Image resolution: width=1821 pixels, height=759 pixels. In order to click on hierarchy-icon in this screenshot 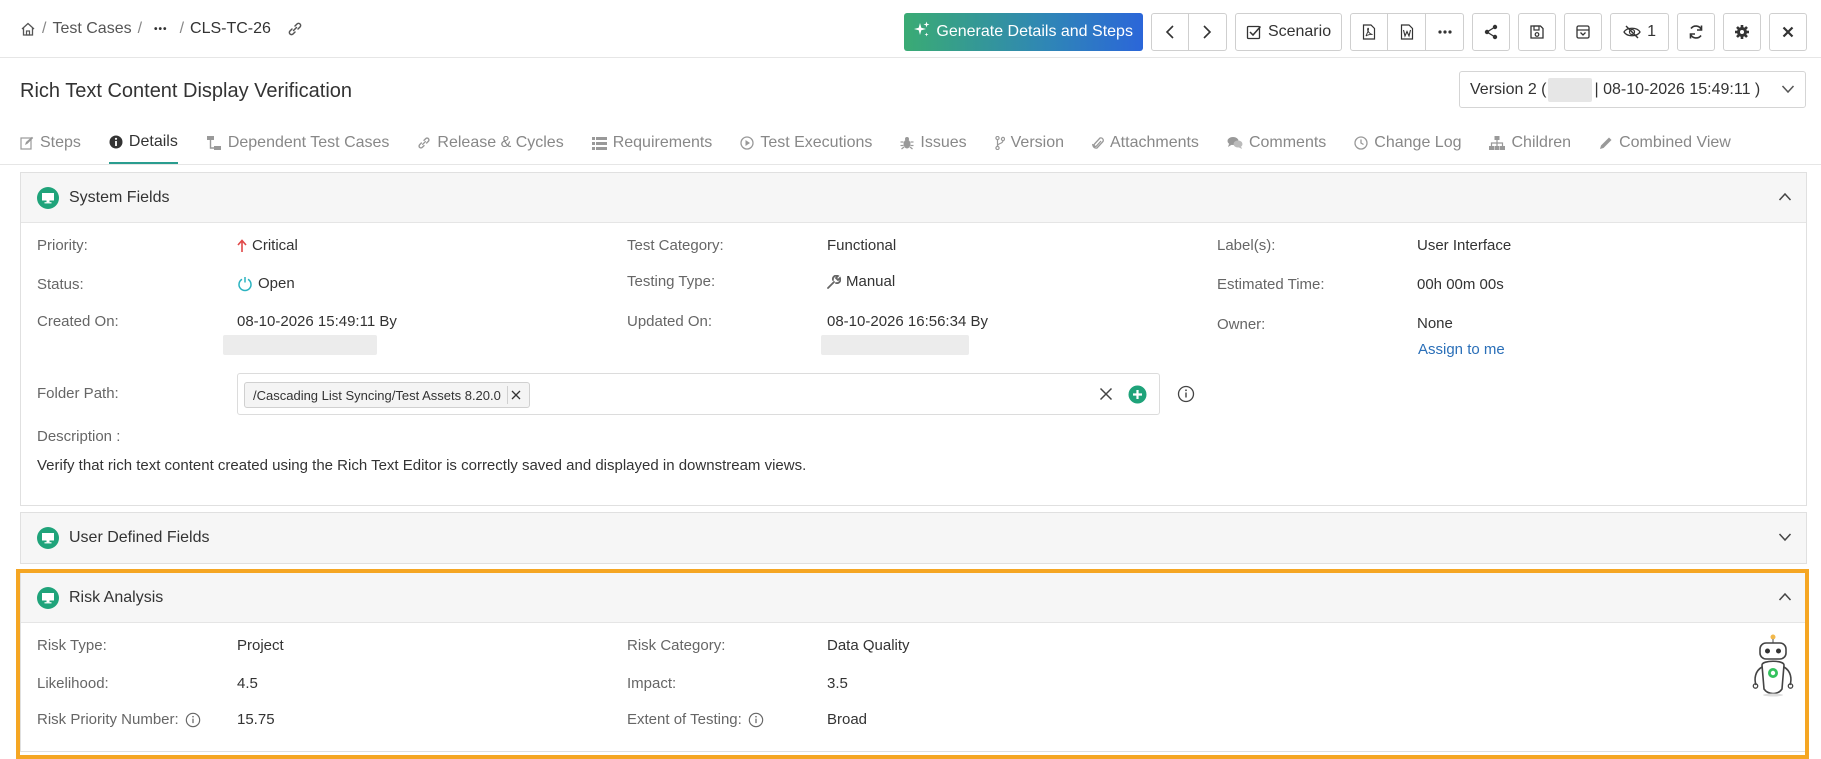, I will do `click(1497, 143)`.